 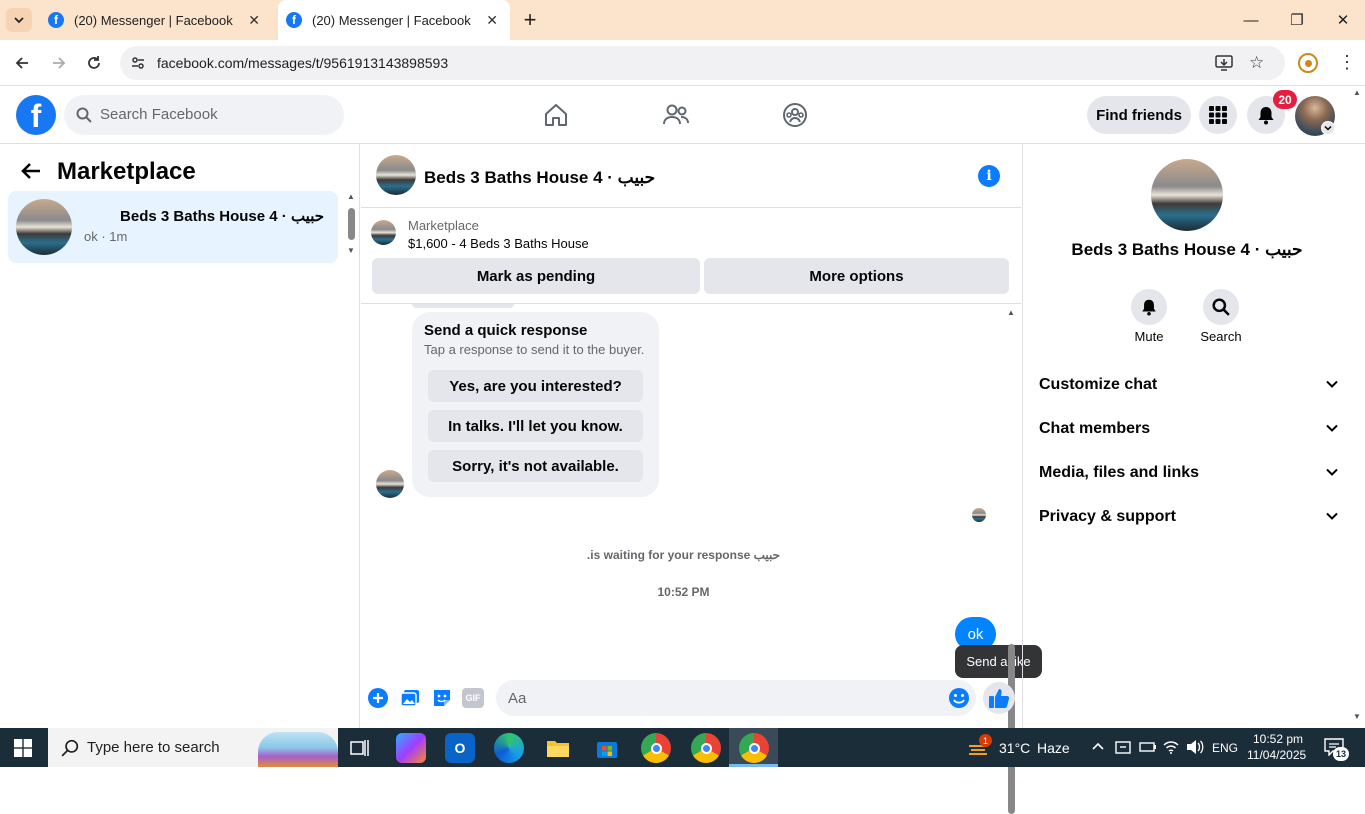 I want to click on weather-description: Haze, so click(x=1053, y=748).